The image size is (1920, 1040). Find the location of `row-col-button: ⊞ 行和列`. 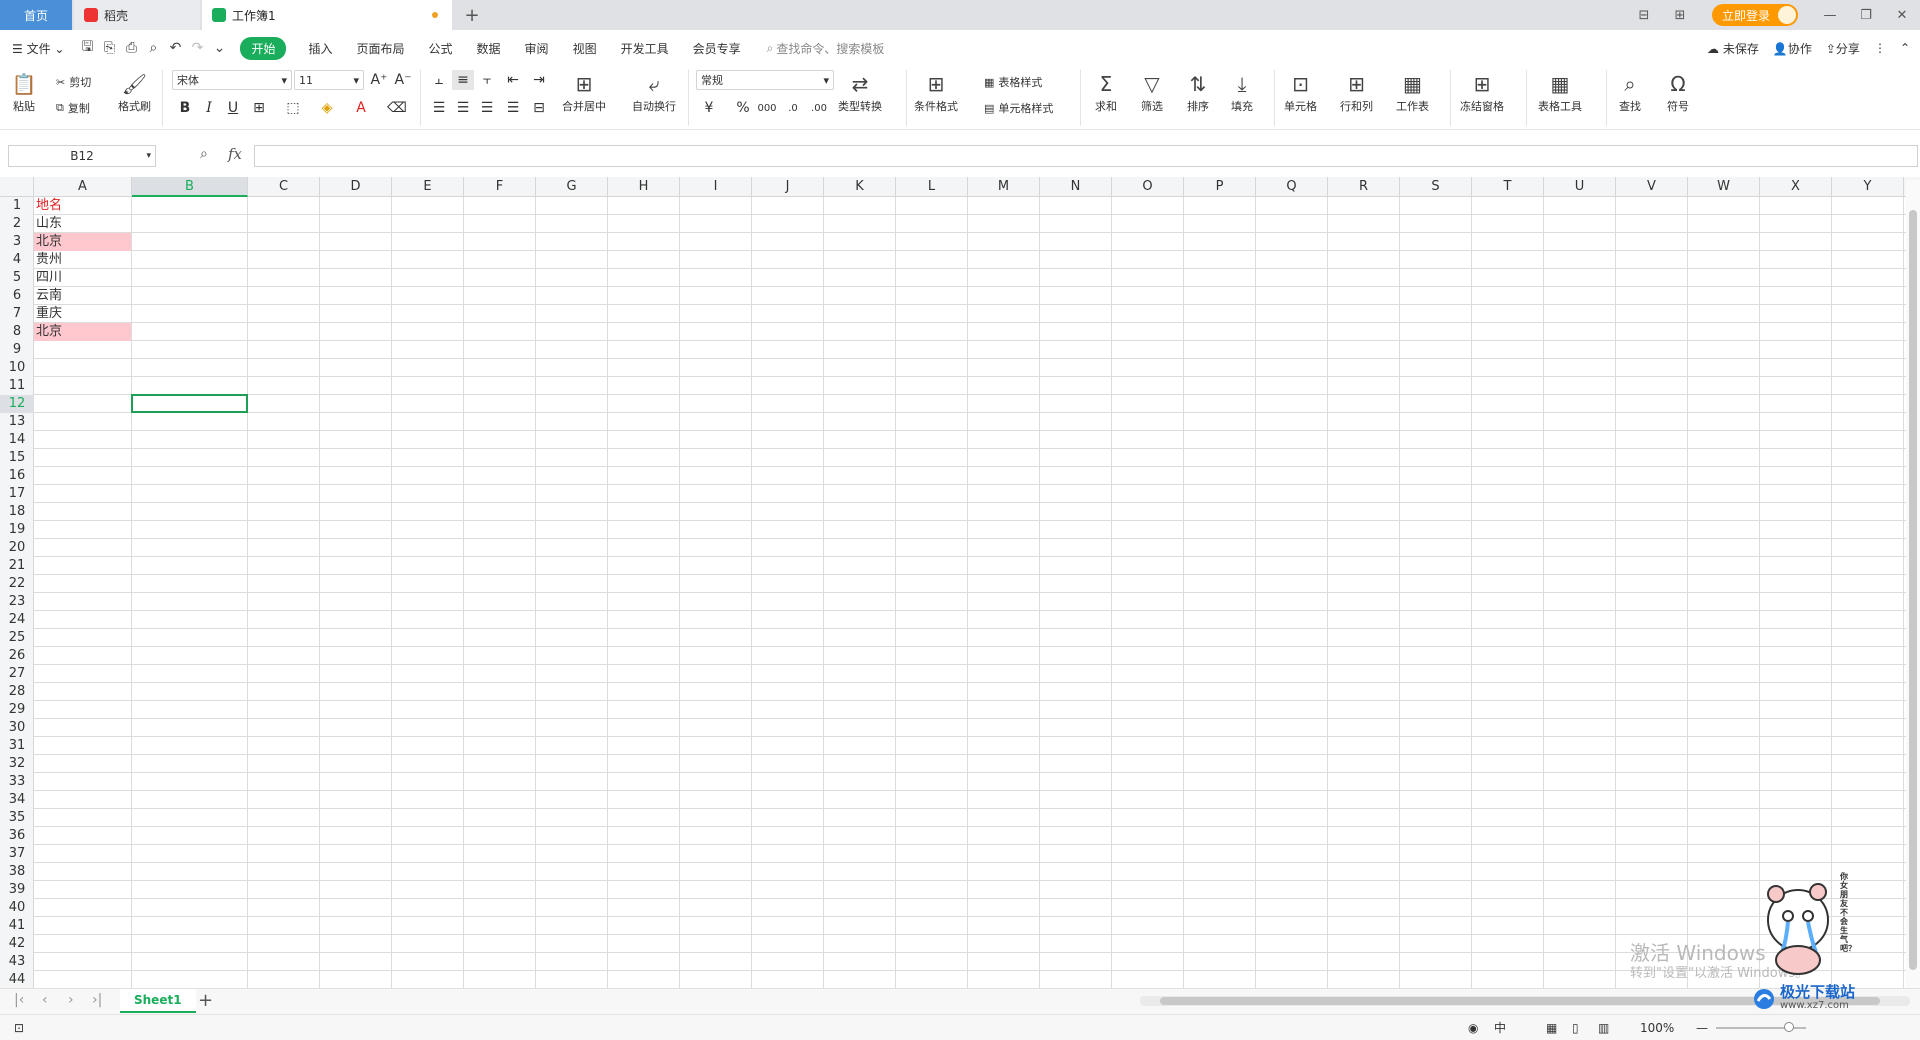

row-col-button: ⊞ 行和列 is located at coordinates (1356, 92).